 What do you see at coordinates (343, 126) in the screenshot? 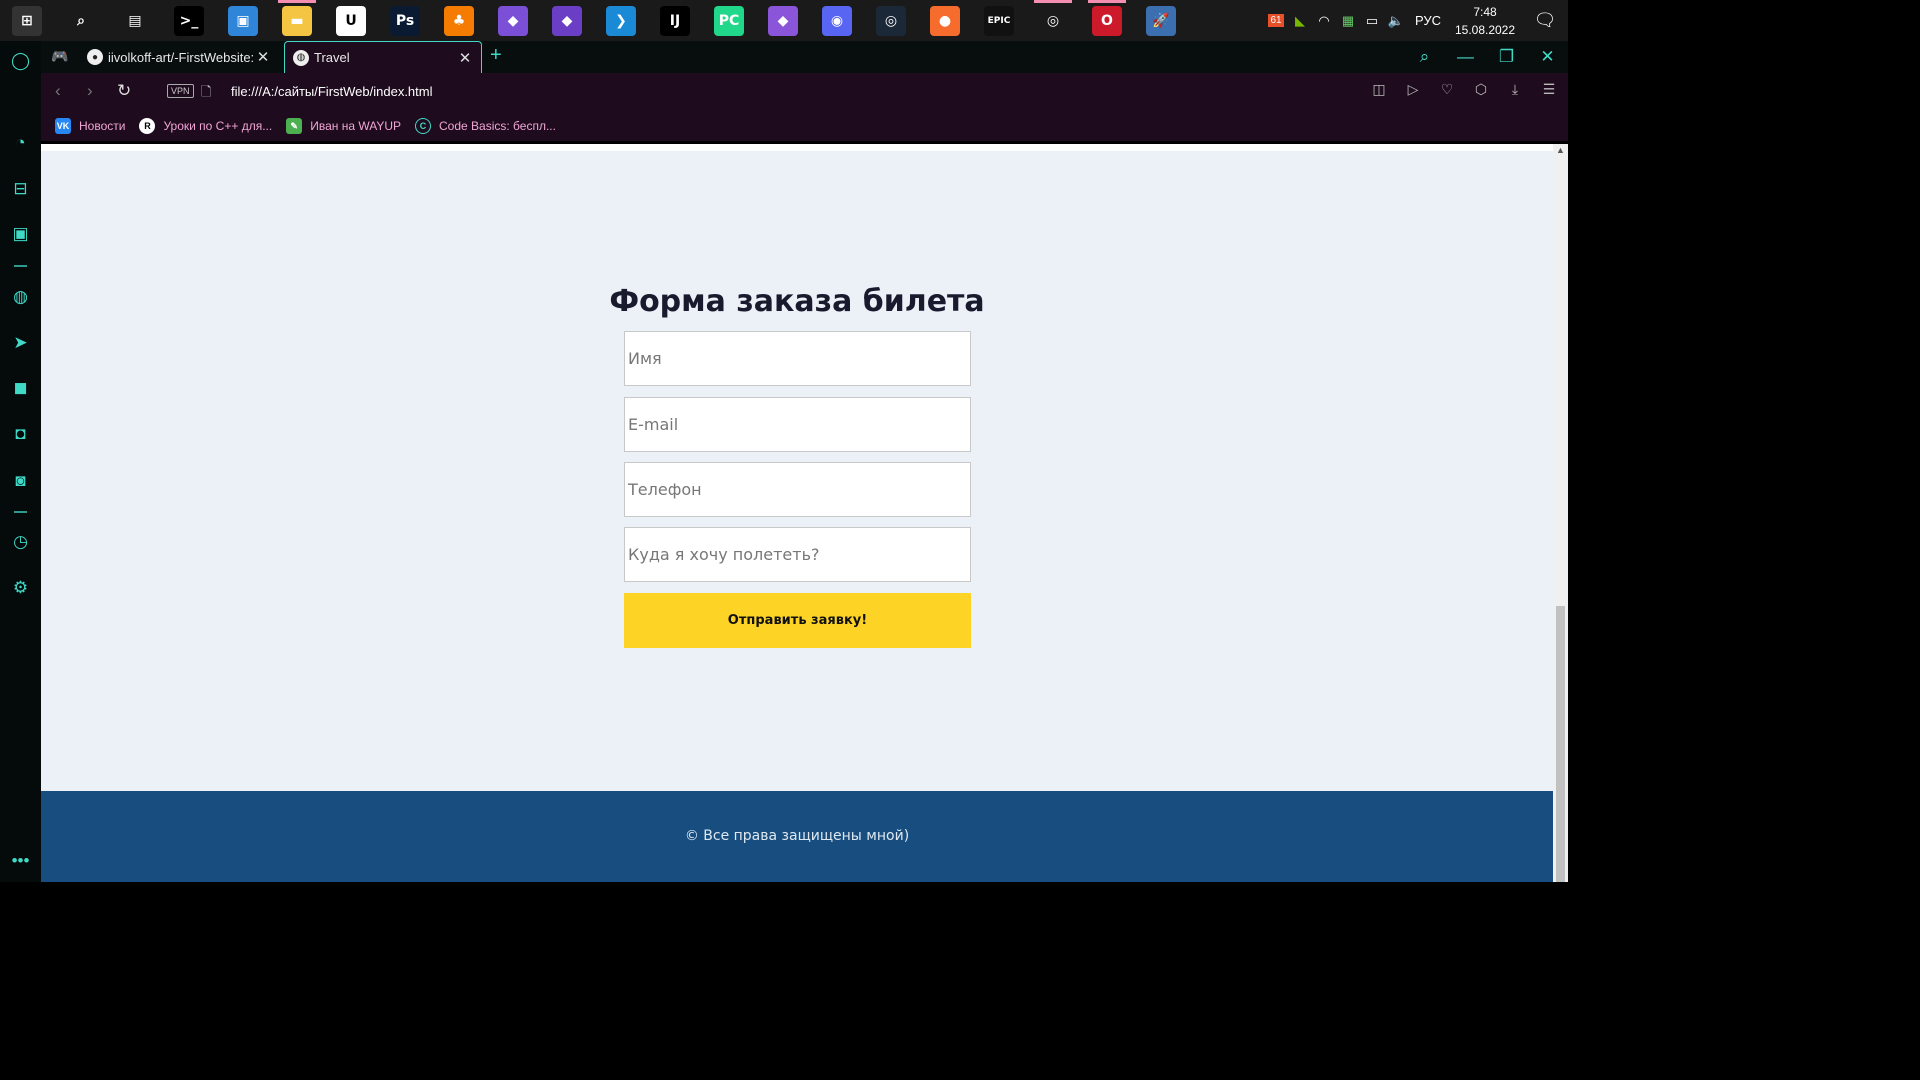
I see `bookmark-item: ✎ Иван на WAYUP` at bounding box center [343, 126].